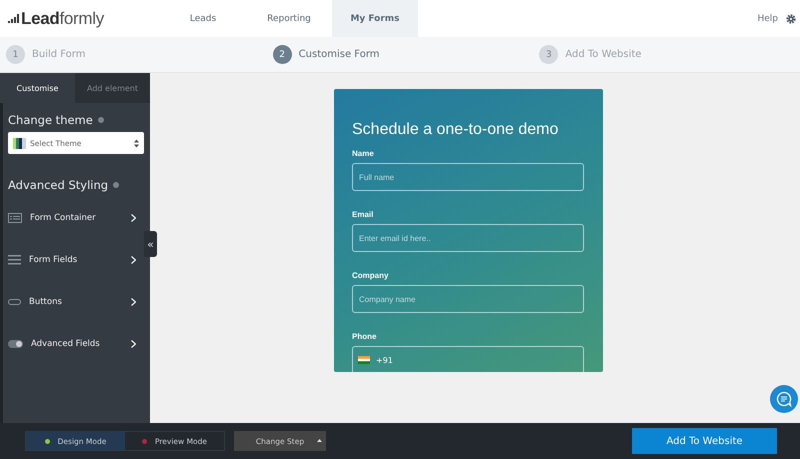  I want to click on field-label: Email, so click(363, 214).